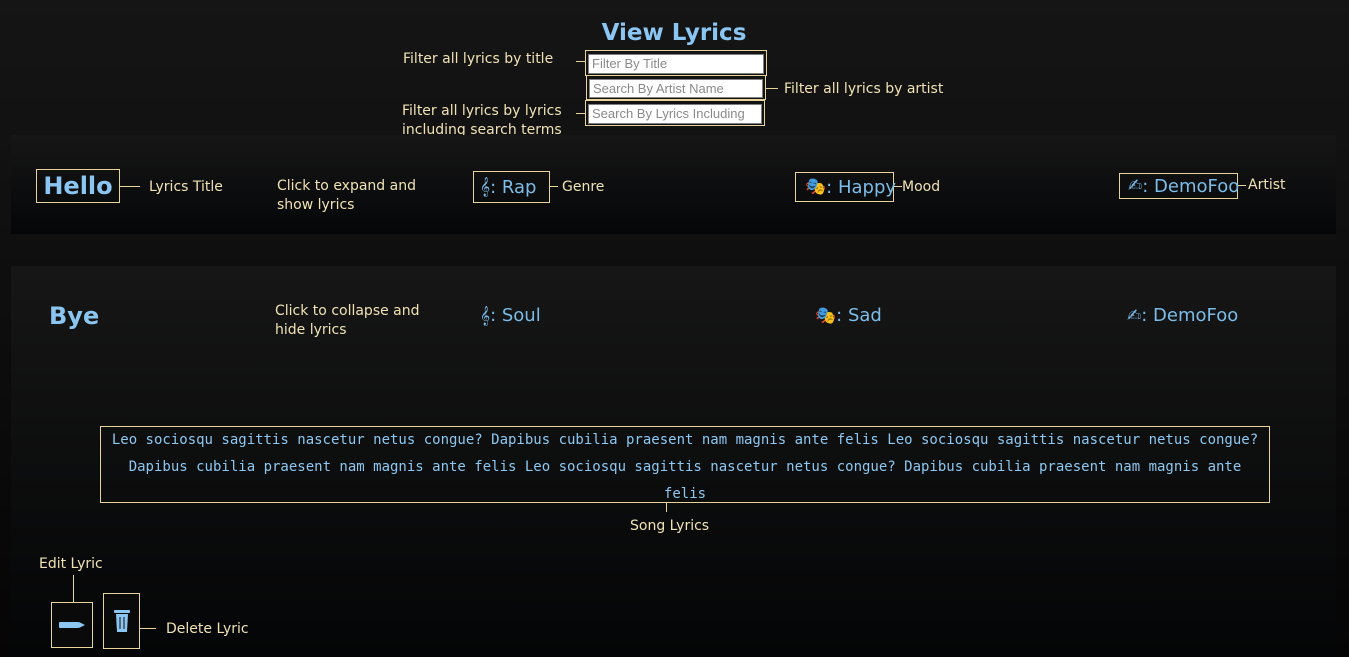  I want to click on mood-value: : Happy, so click(861, 187).